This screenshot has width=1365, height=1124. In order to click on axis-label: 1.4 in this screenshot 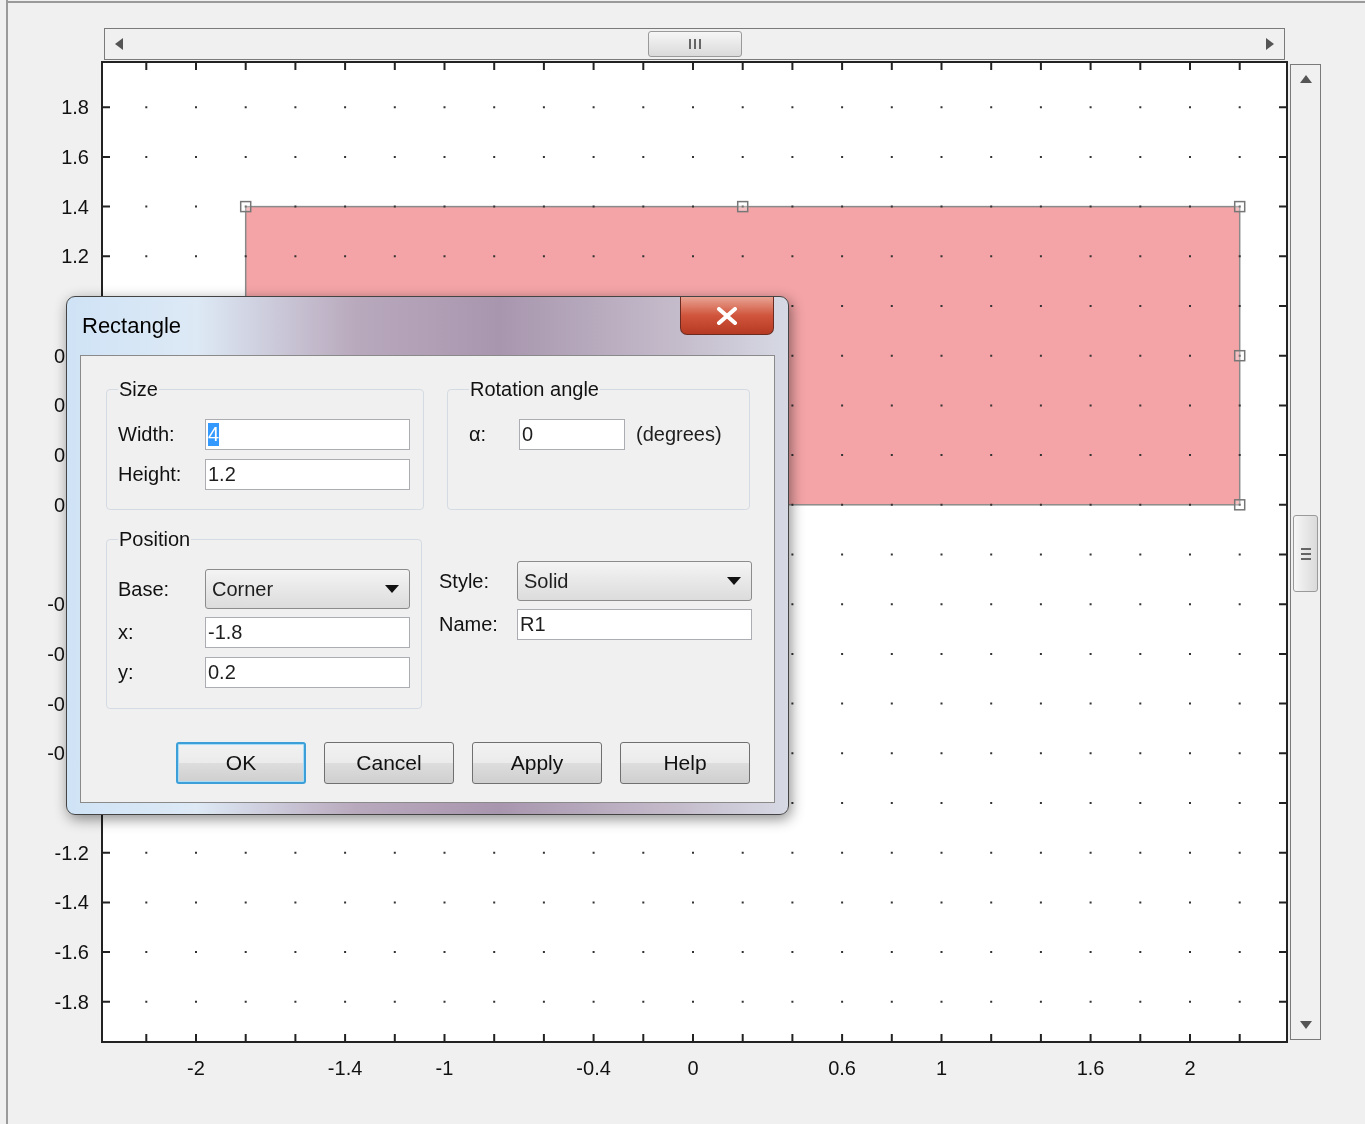, I will do `click(74, 206)`.